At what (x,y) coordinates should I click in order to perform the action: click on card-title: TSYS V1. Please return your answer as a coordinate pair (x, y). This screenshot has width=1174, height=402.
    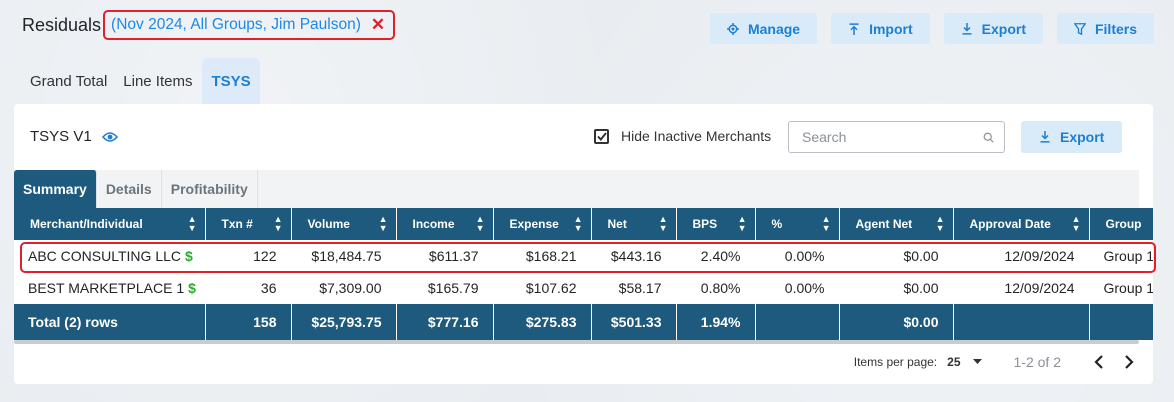
    Looking at the image, I should click on (61, 136).